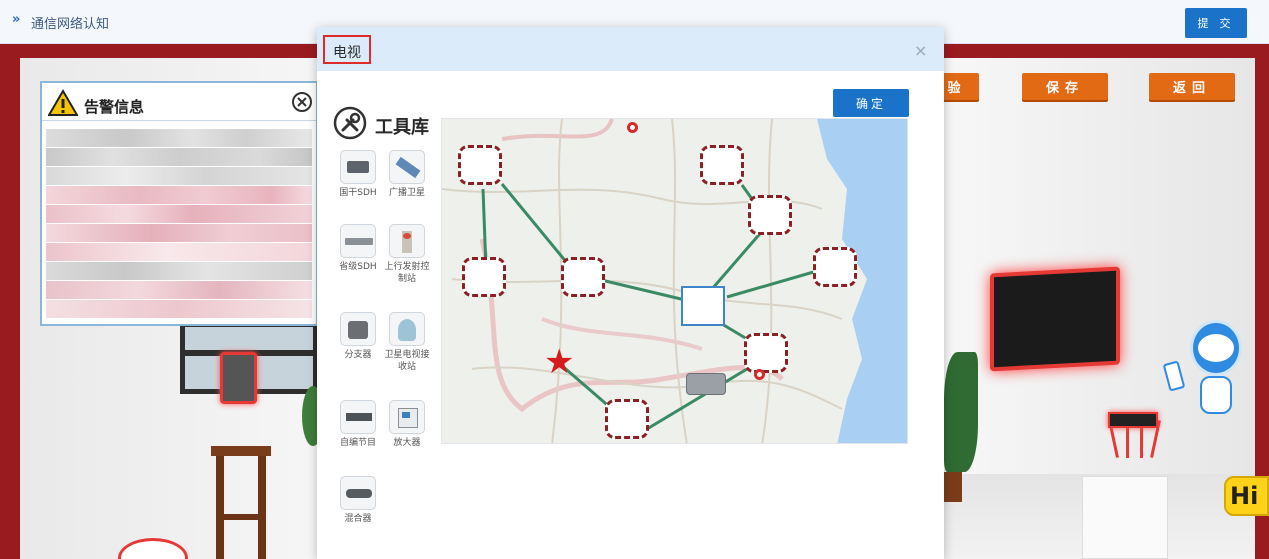 This screenshot has width=1269, height=559. Describe the element at coordinates (1133, 420) in the screenshot. I see `router-object` at that location.